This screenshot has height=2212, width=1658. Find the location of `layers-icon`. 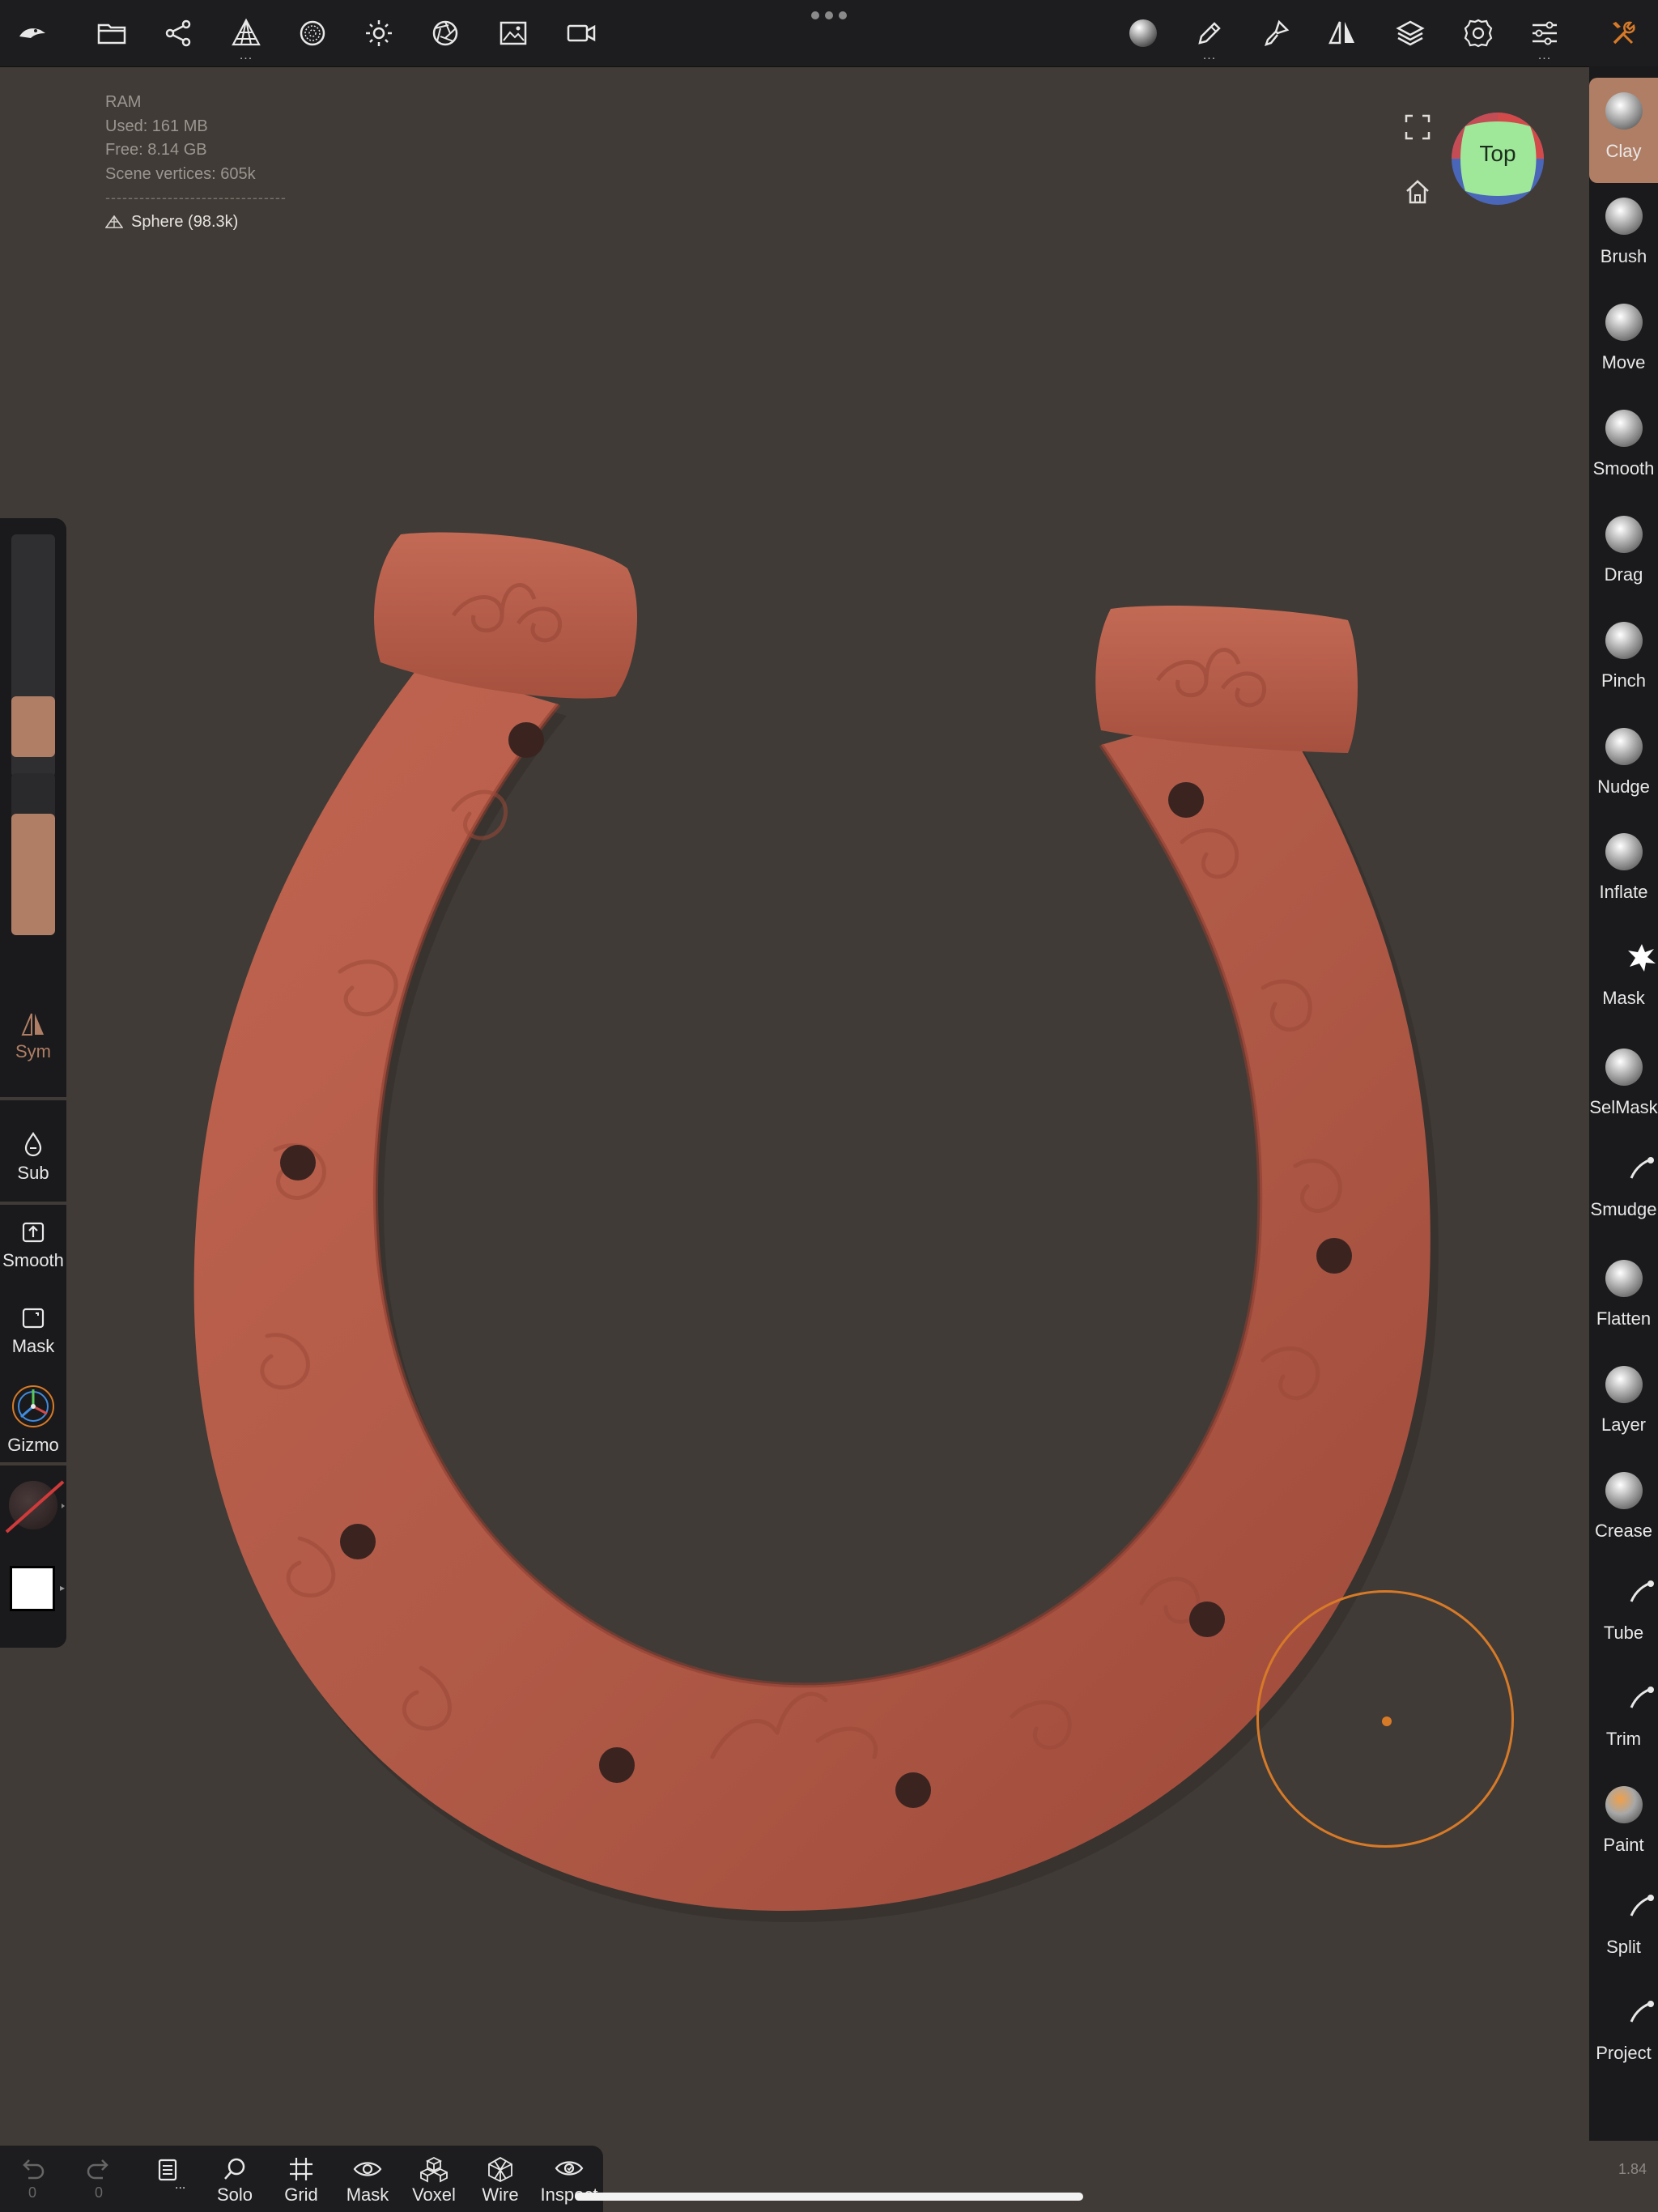

layers-icon is located at coordinates (1410, 33).